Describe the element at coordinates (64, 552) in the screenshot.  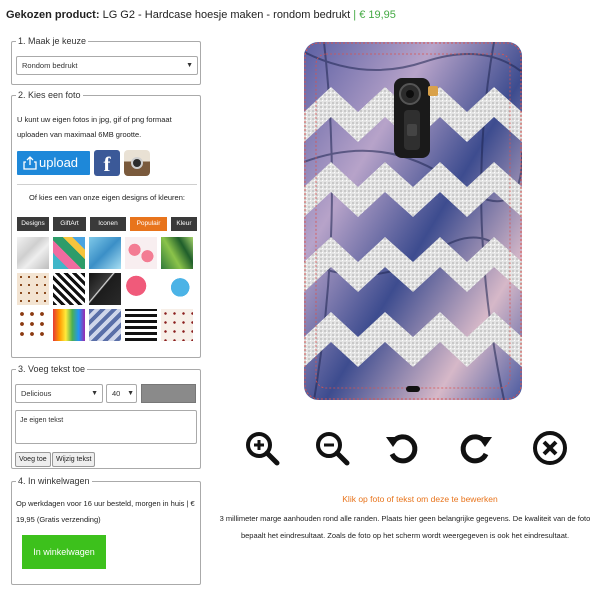
I see `add-to-cart-button: In winkelwagen` at that location.